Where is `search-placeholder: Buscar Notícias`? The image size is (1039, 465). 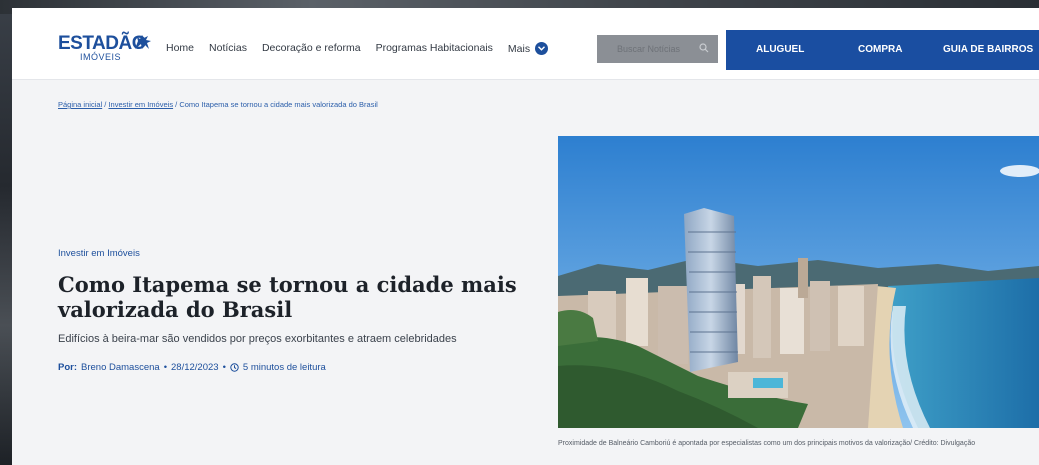
search-placeholder: Buscar Notícias is located at coordinates (649, 49).